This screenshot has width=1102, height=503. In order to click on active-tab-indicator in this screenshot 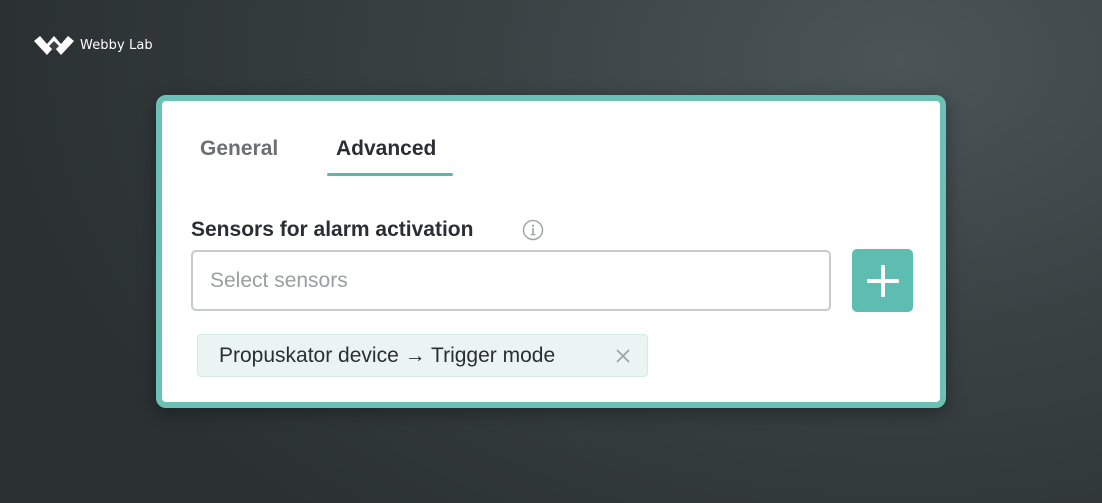, I will do `click(390, 174)`.